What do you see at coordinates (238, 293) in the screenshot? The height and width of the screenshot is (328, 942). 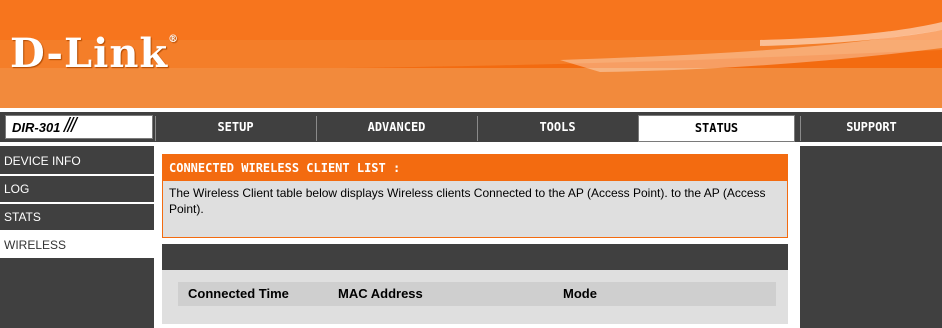 I see `column-connected-time: Connected Time` at bounding box center [238, 293].